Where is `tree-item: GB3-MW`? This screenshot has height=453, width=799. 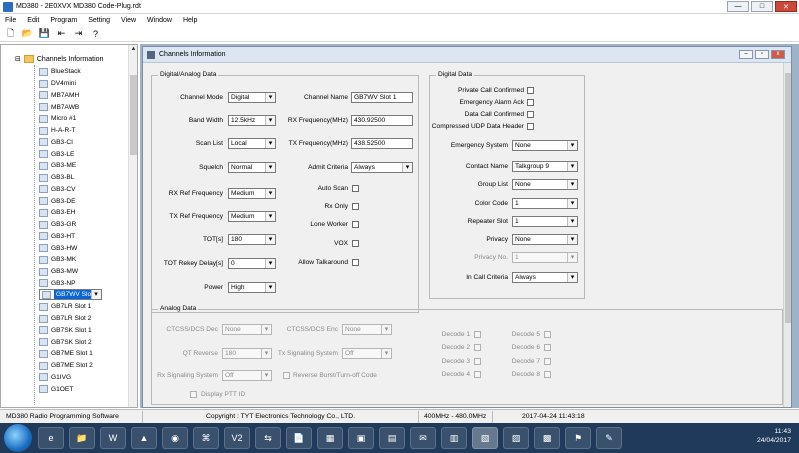 tree-item: GB3-MW is located at coordinates (84, 272).